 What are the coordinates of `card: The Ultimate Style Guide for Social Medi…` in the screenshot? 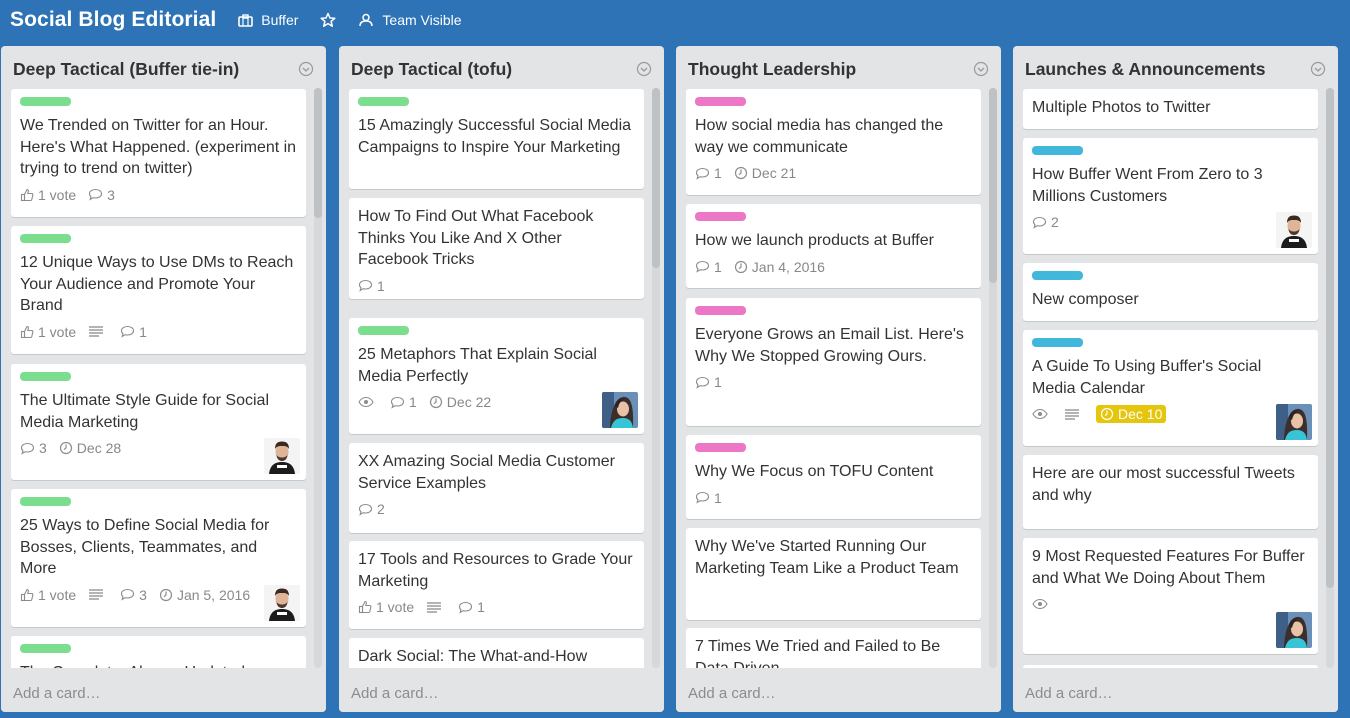 It's located at (158, 422).